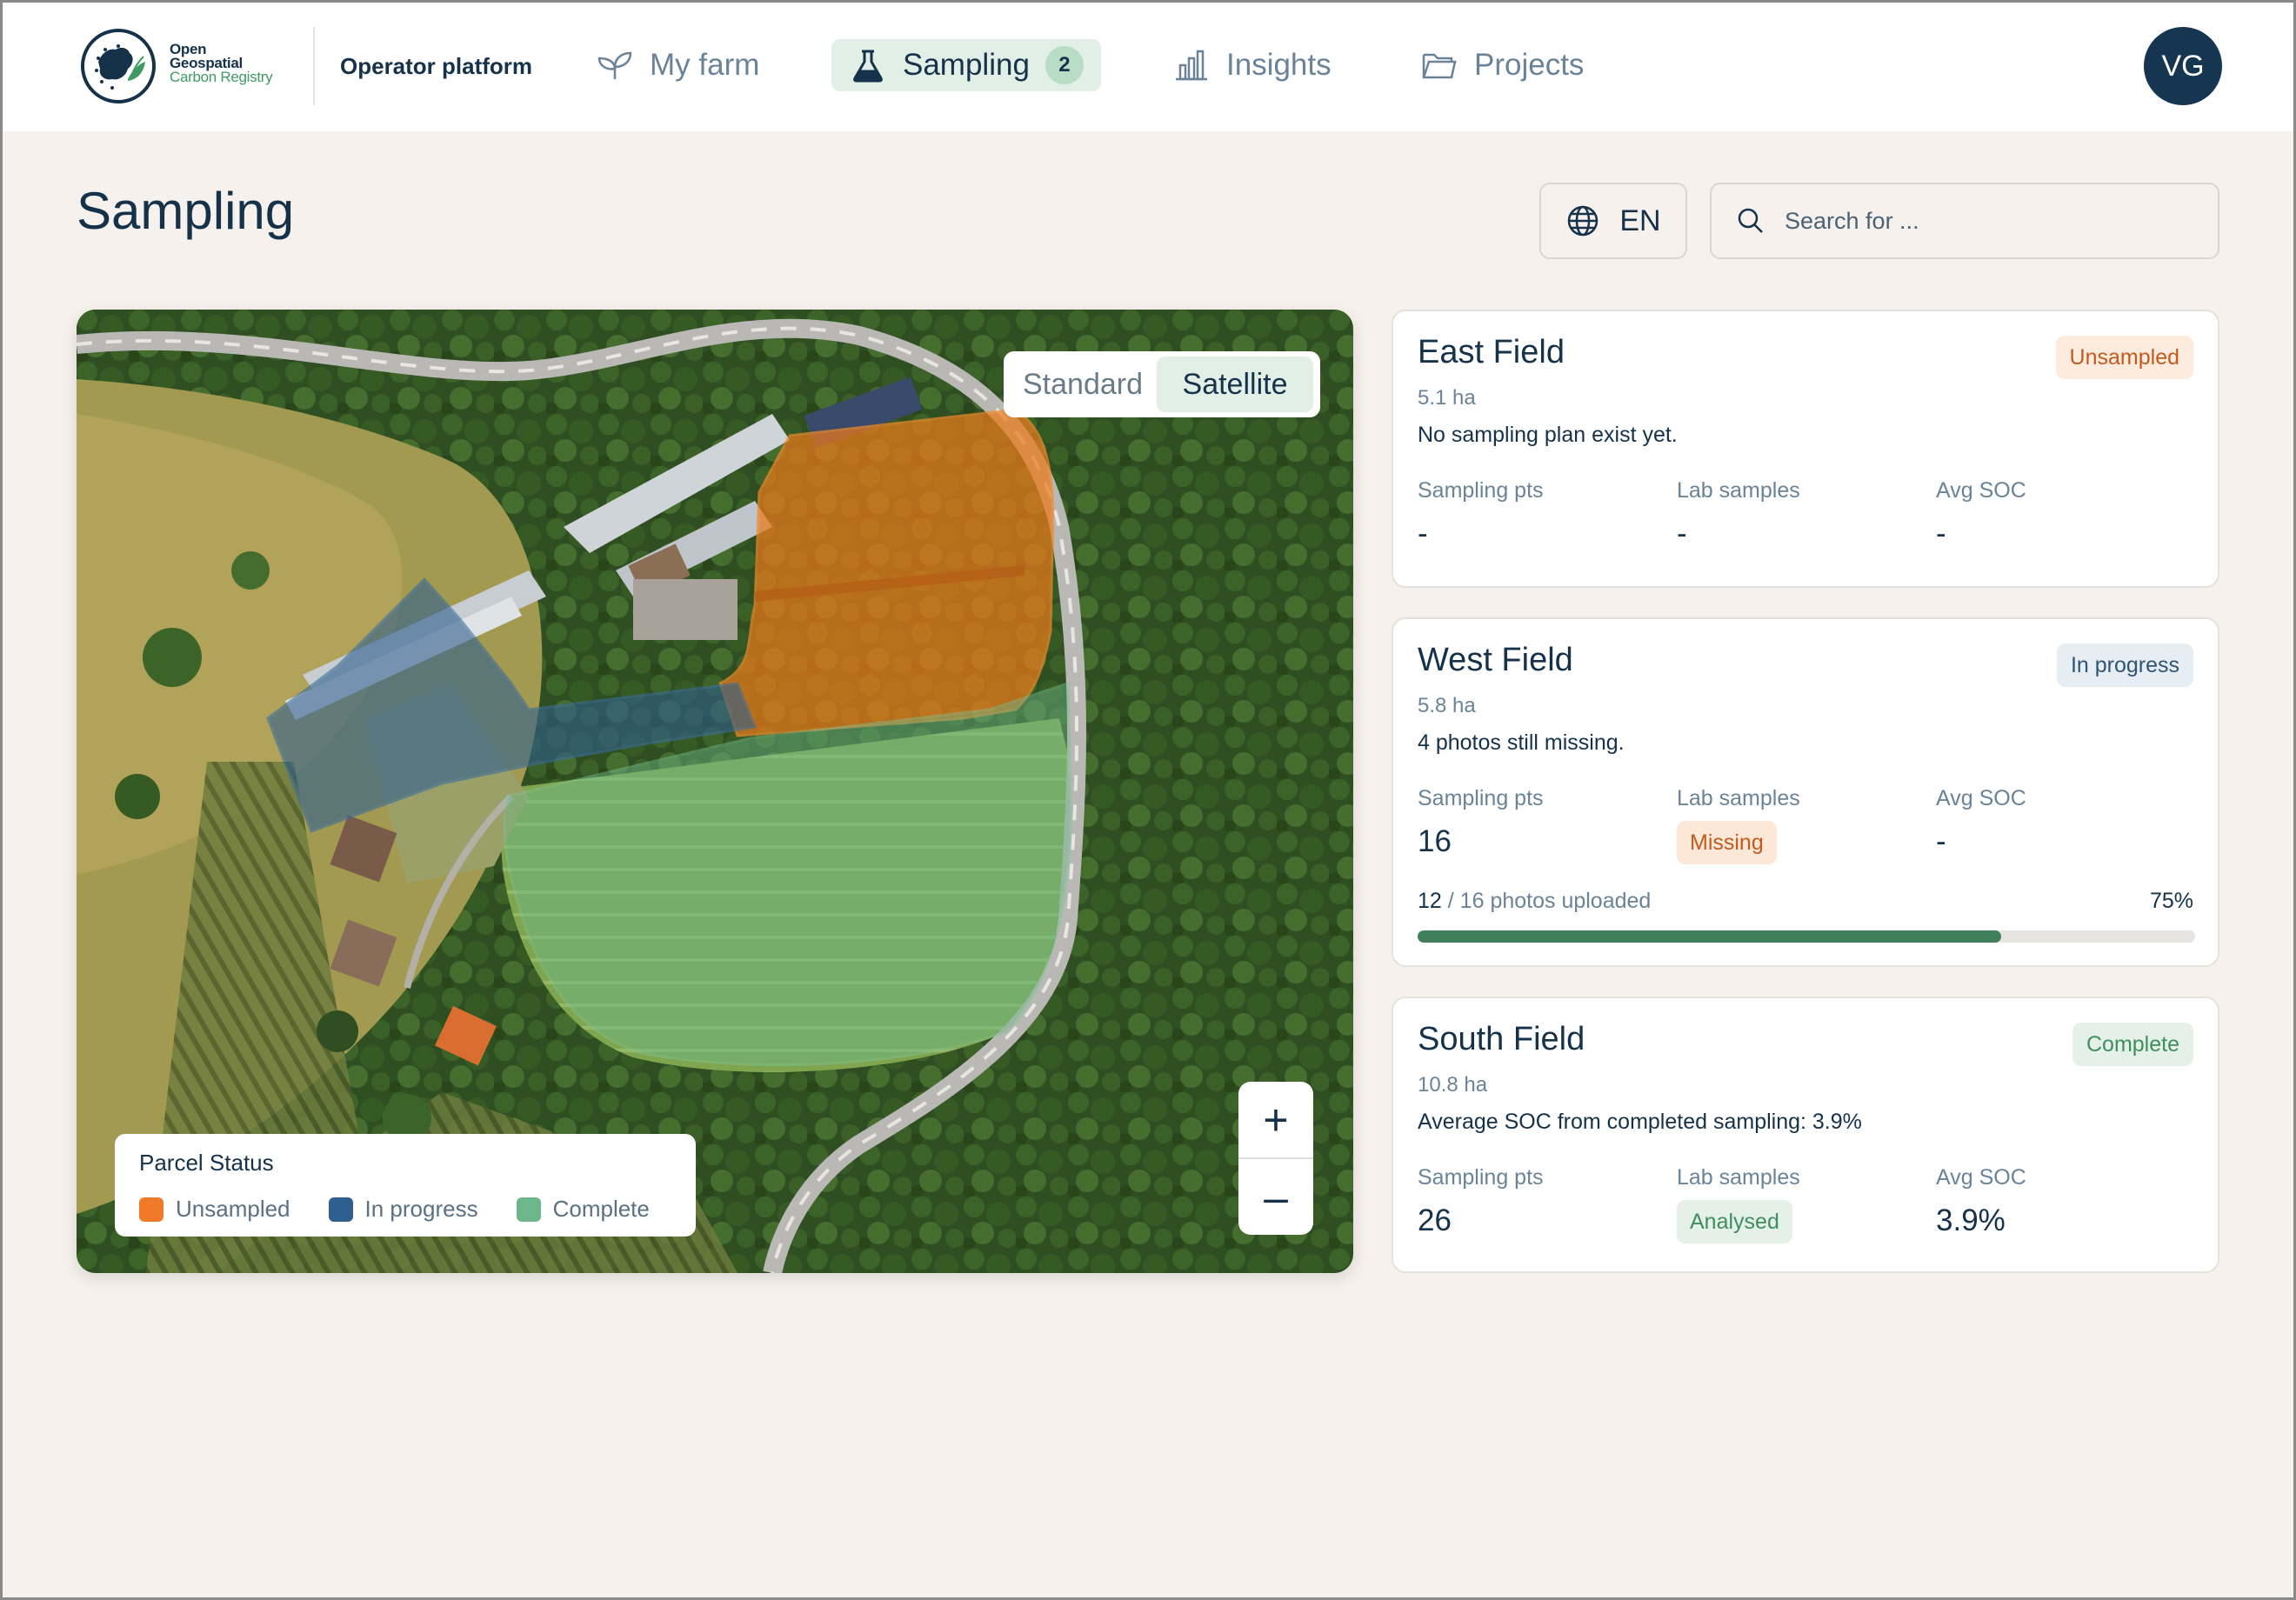 This screenshot has width=2296, height=1600. I want to click on legend-label: Complete, so click(601, 1209).